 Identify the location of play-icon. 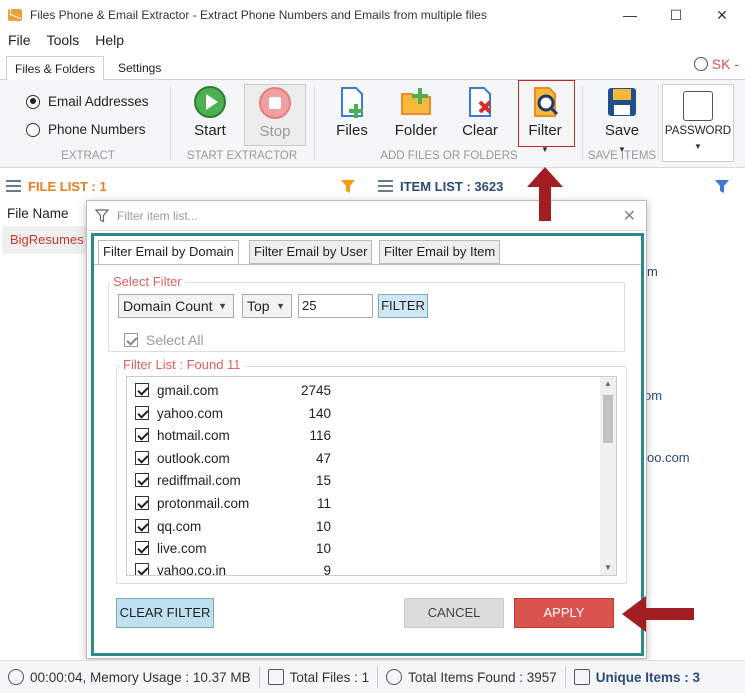
(210, 102).